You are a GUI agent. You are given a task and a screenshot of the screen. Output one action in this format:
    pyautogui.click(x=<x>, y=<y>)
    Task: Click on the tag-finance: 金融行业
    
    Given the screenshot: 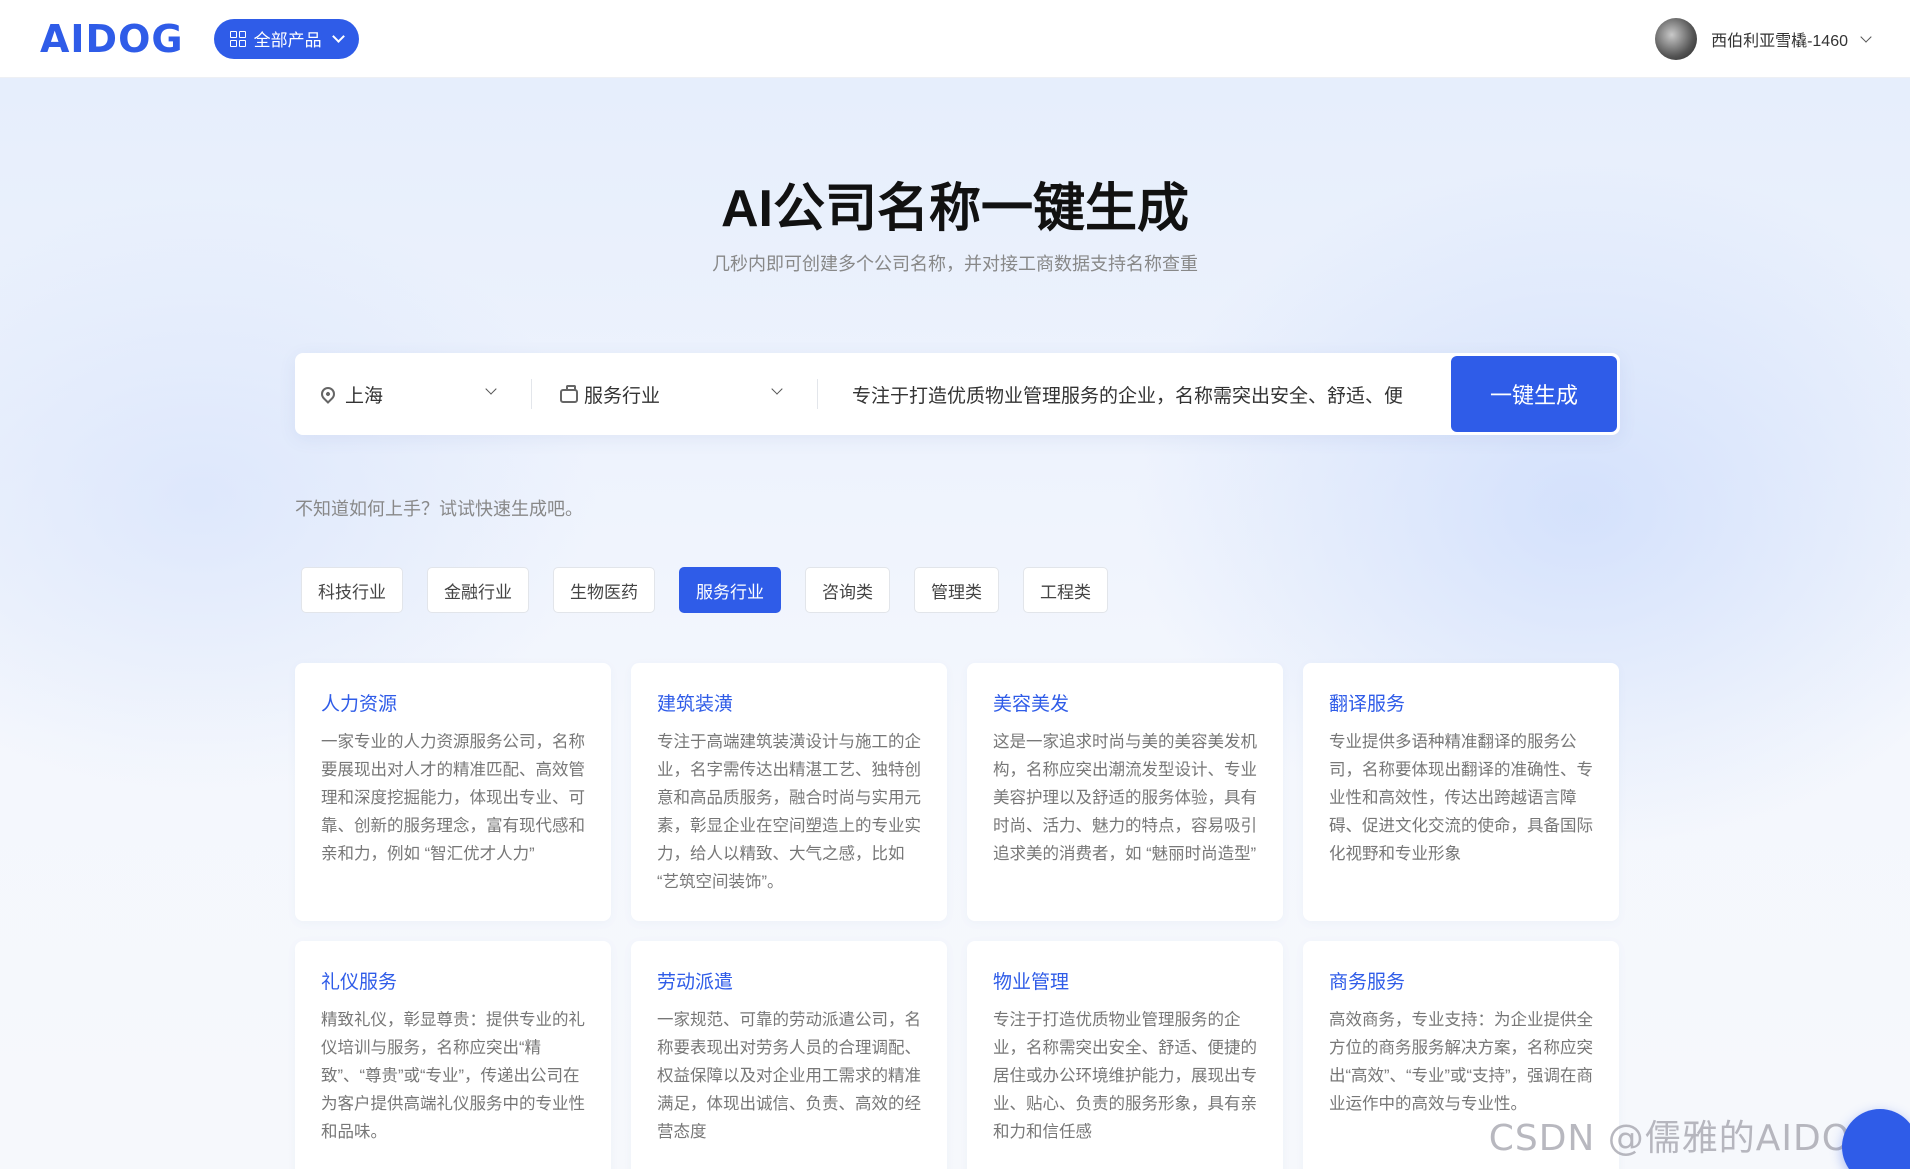 What is the action you would take?
    pyautogui.click(x=478, y=590)
    